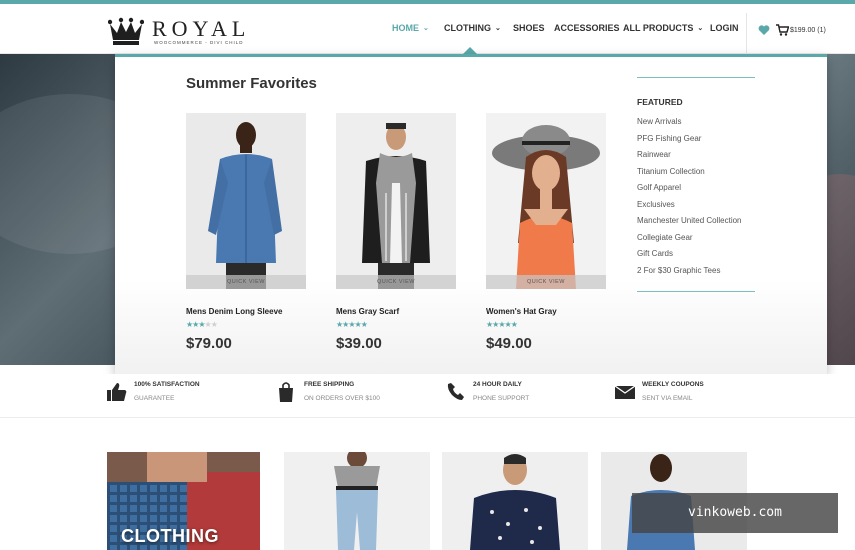  What do you see at coordinates (209, 343) in the screenshot?
I see `product-price: $79.00` at bounding box center [209, 343].